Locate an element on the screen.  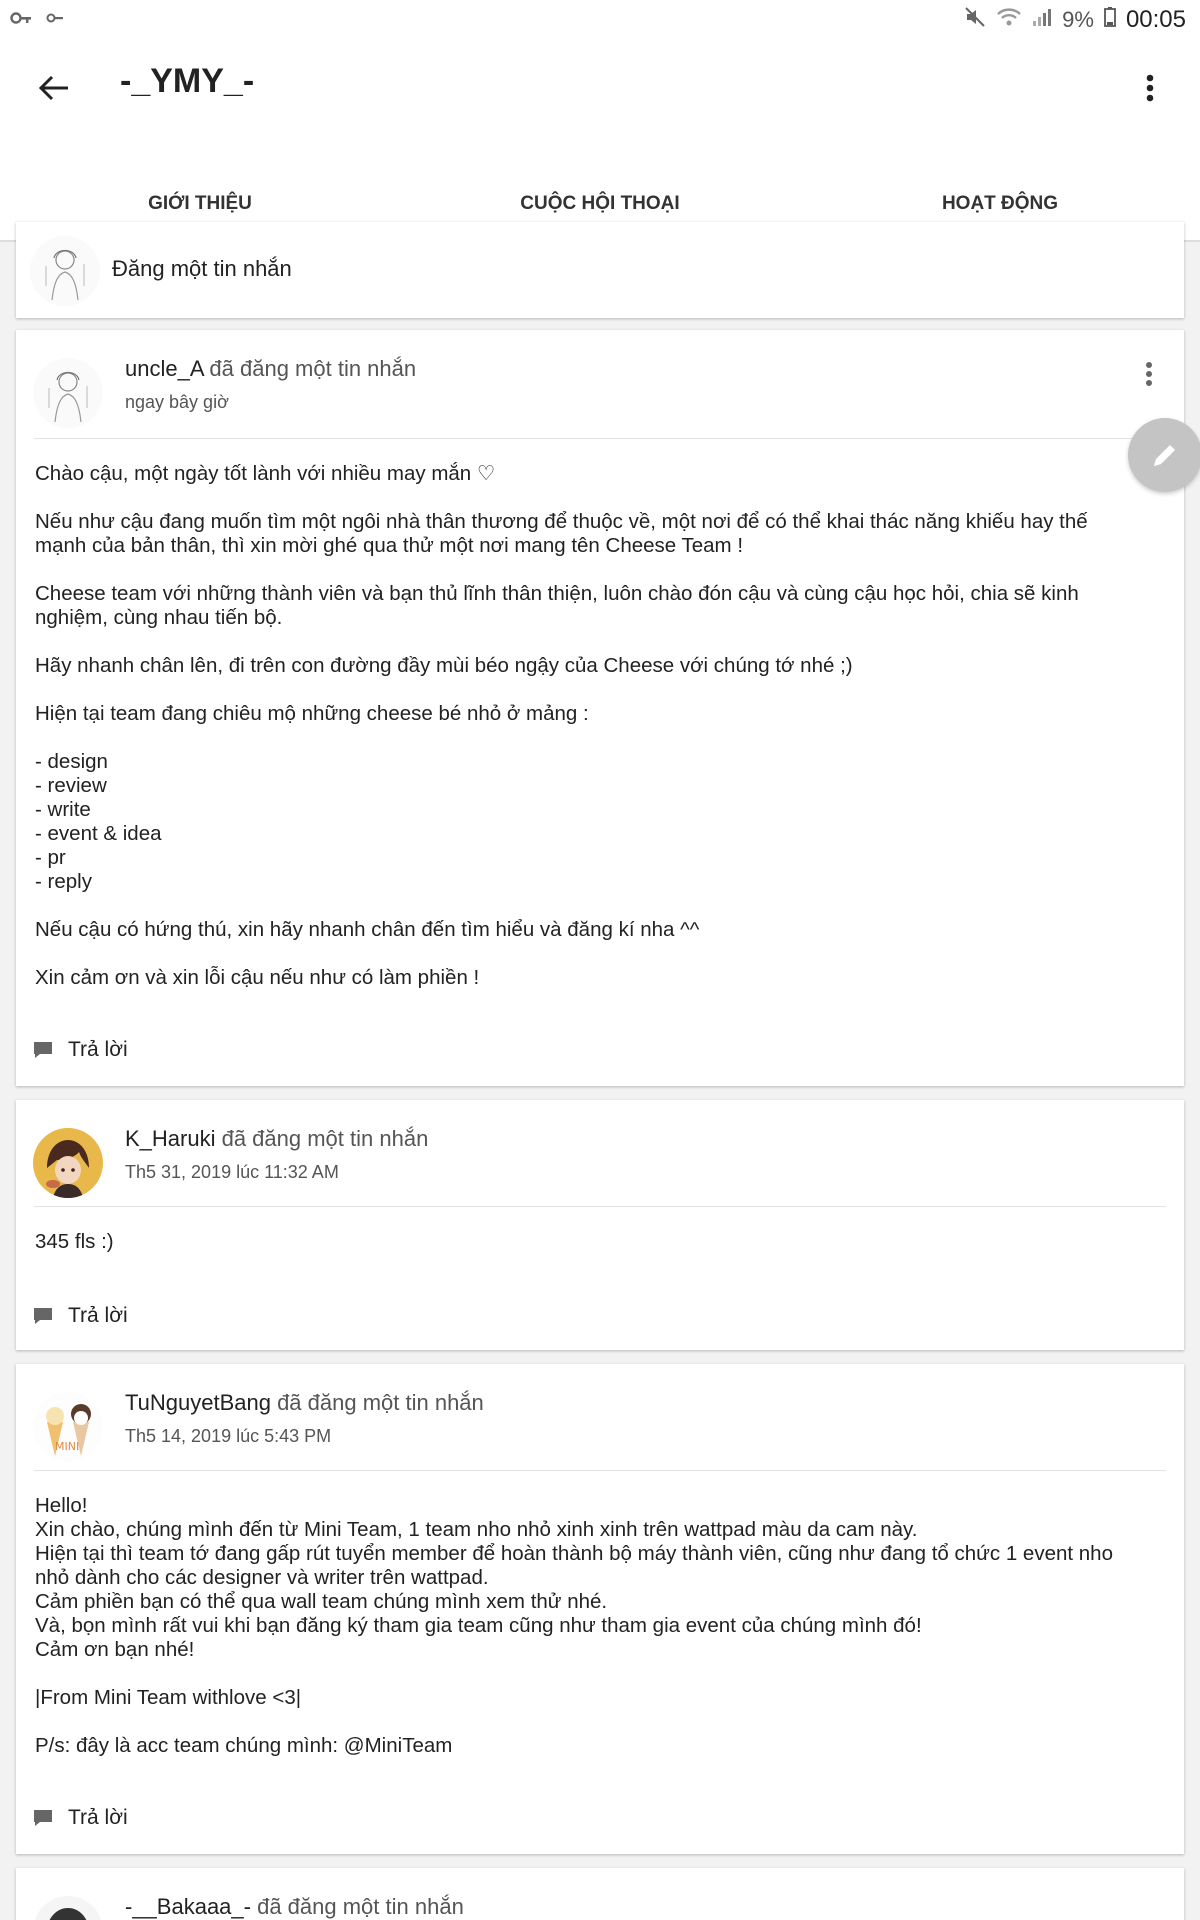
battery-icon is located at coordinates (1110, 20).